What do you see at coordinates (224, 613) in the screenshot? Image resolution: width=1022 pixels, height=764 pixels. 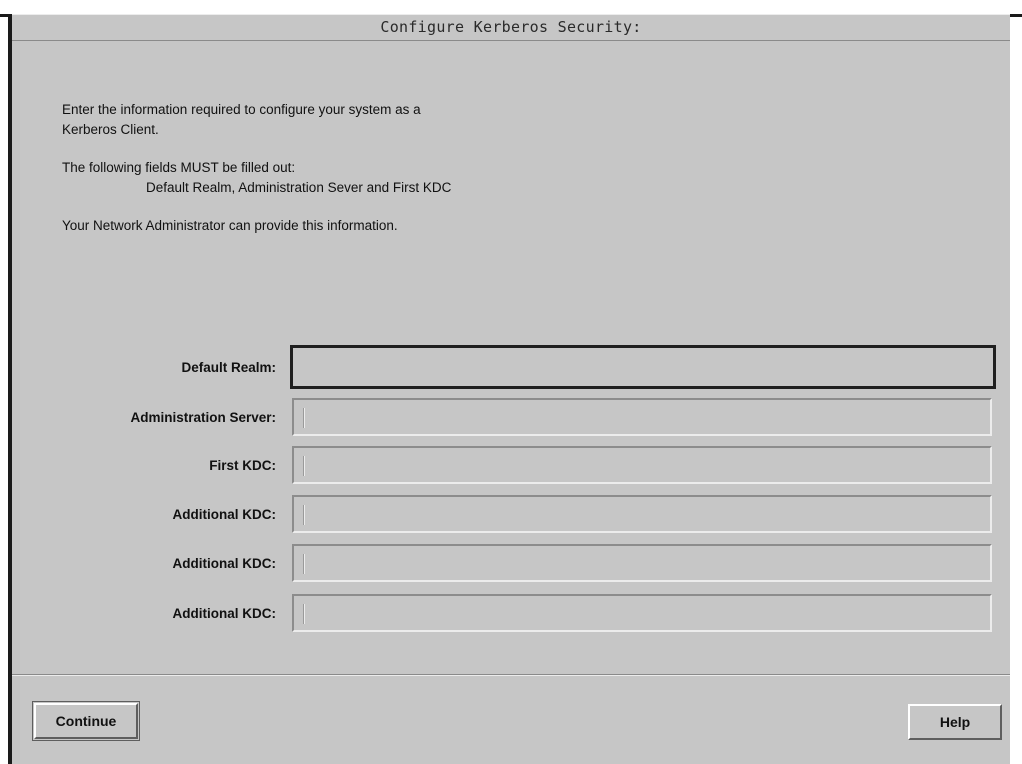 I see `additional-kdc-3-label: Additional KDC:` at bounding box center [224, 613].